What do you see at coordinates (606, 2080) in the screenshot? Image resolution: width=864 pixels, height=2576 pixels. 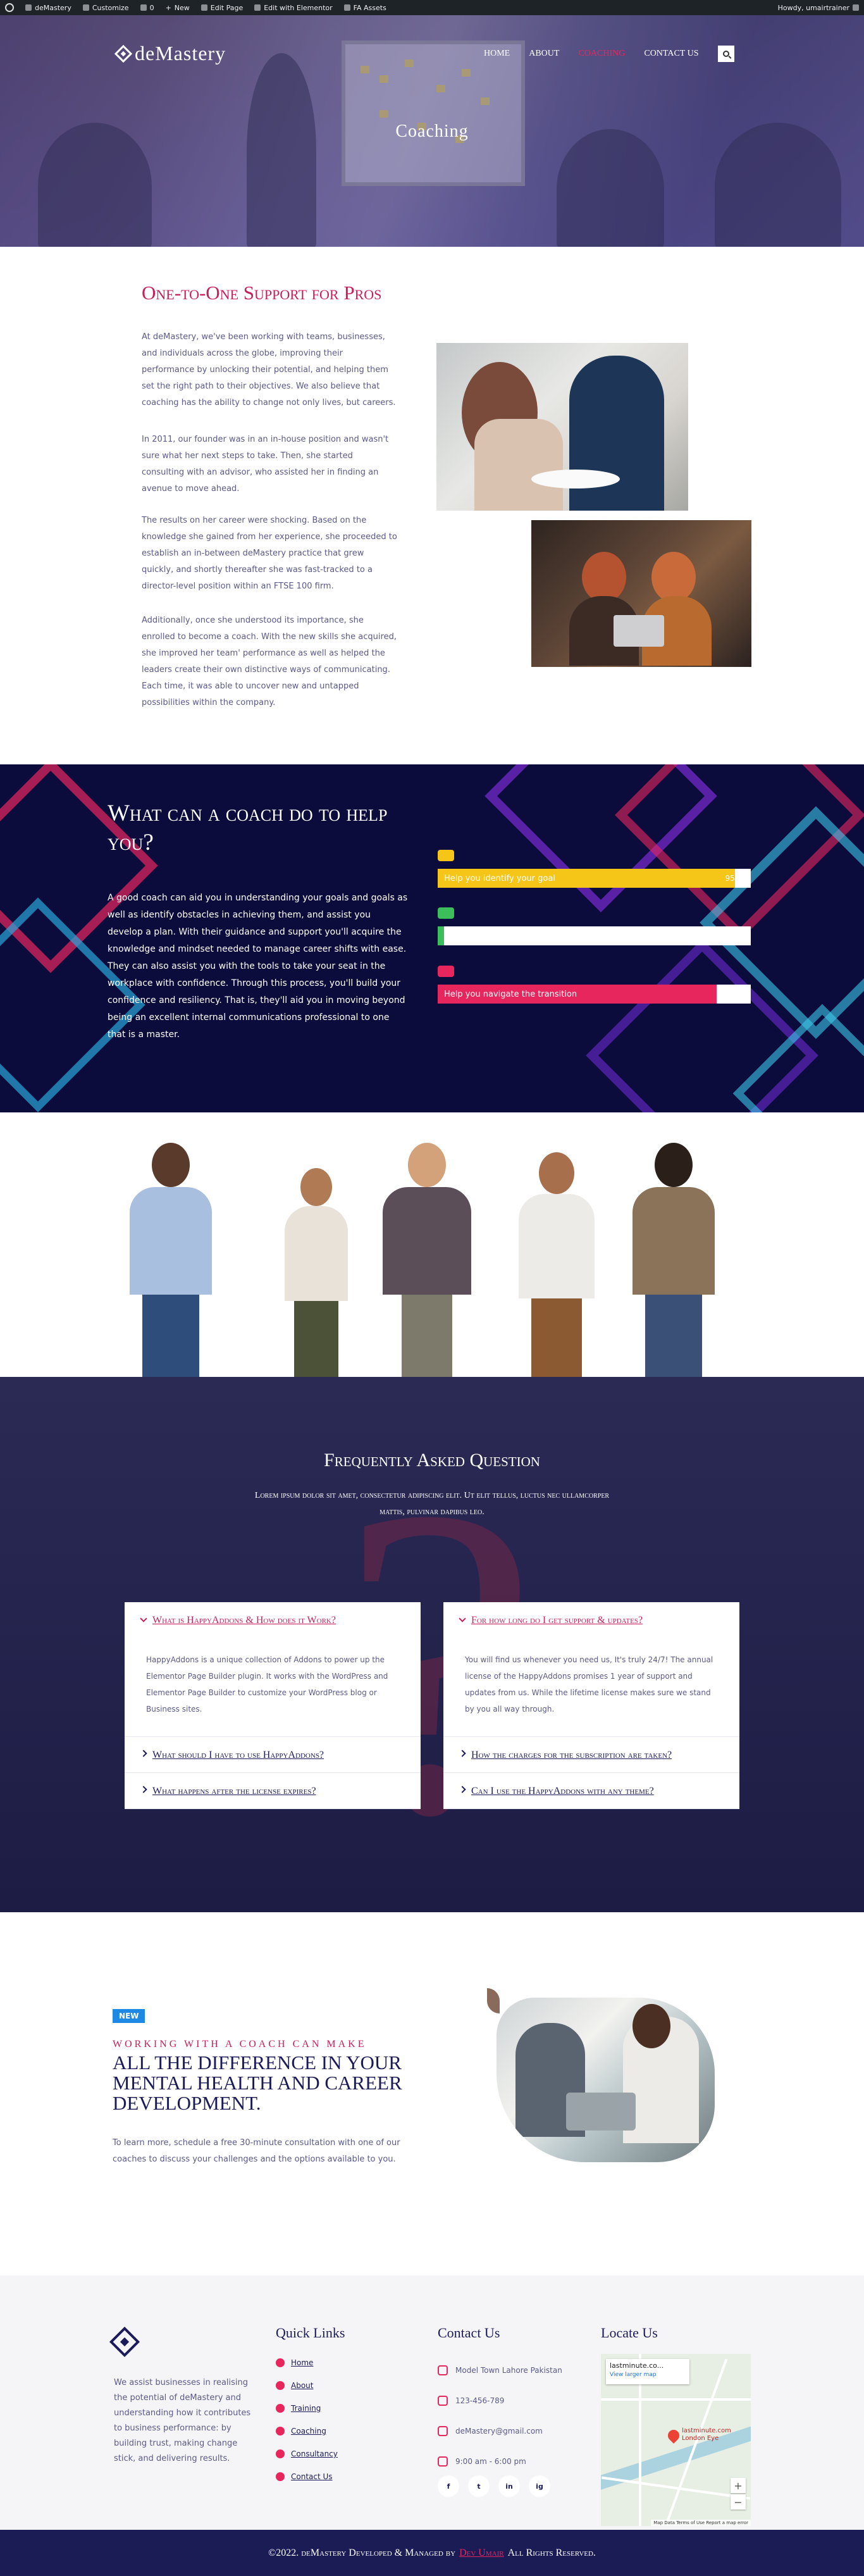 I see `celebration-photo` at bounding box center [606, 2080].